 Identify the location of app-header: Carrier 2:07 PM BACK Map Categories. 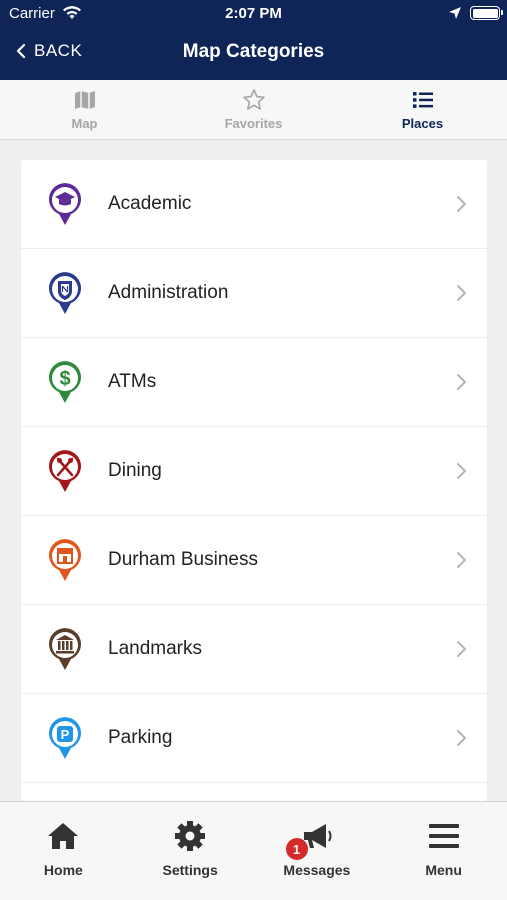
(253, 40).